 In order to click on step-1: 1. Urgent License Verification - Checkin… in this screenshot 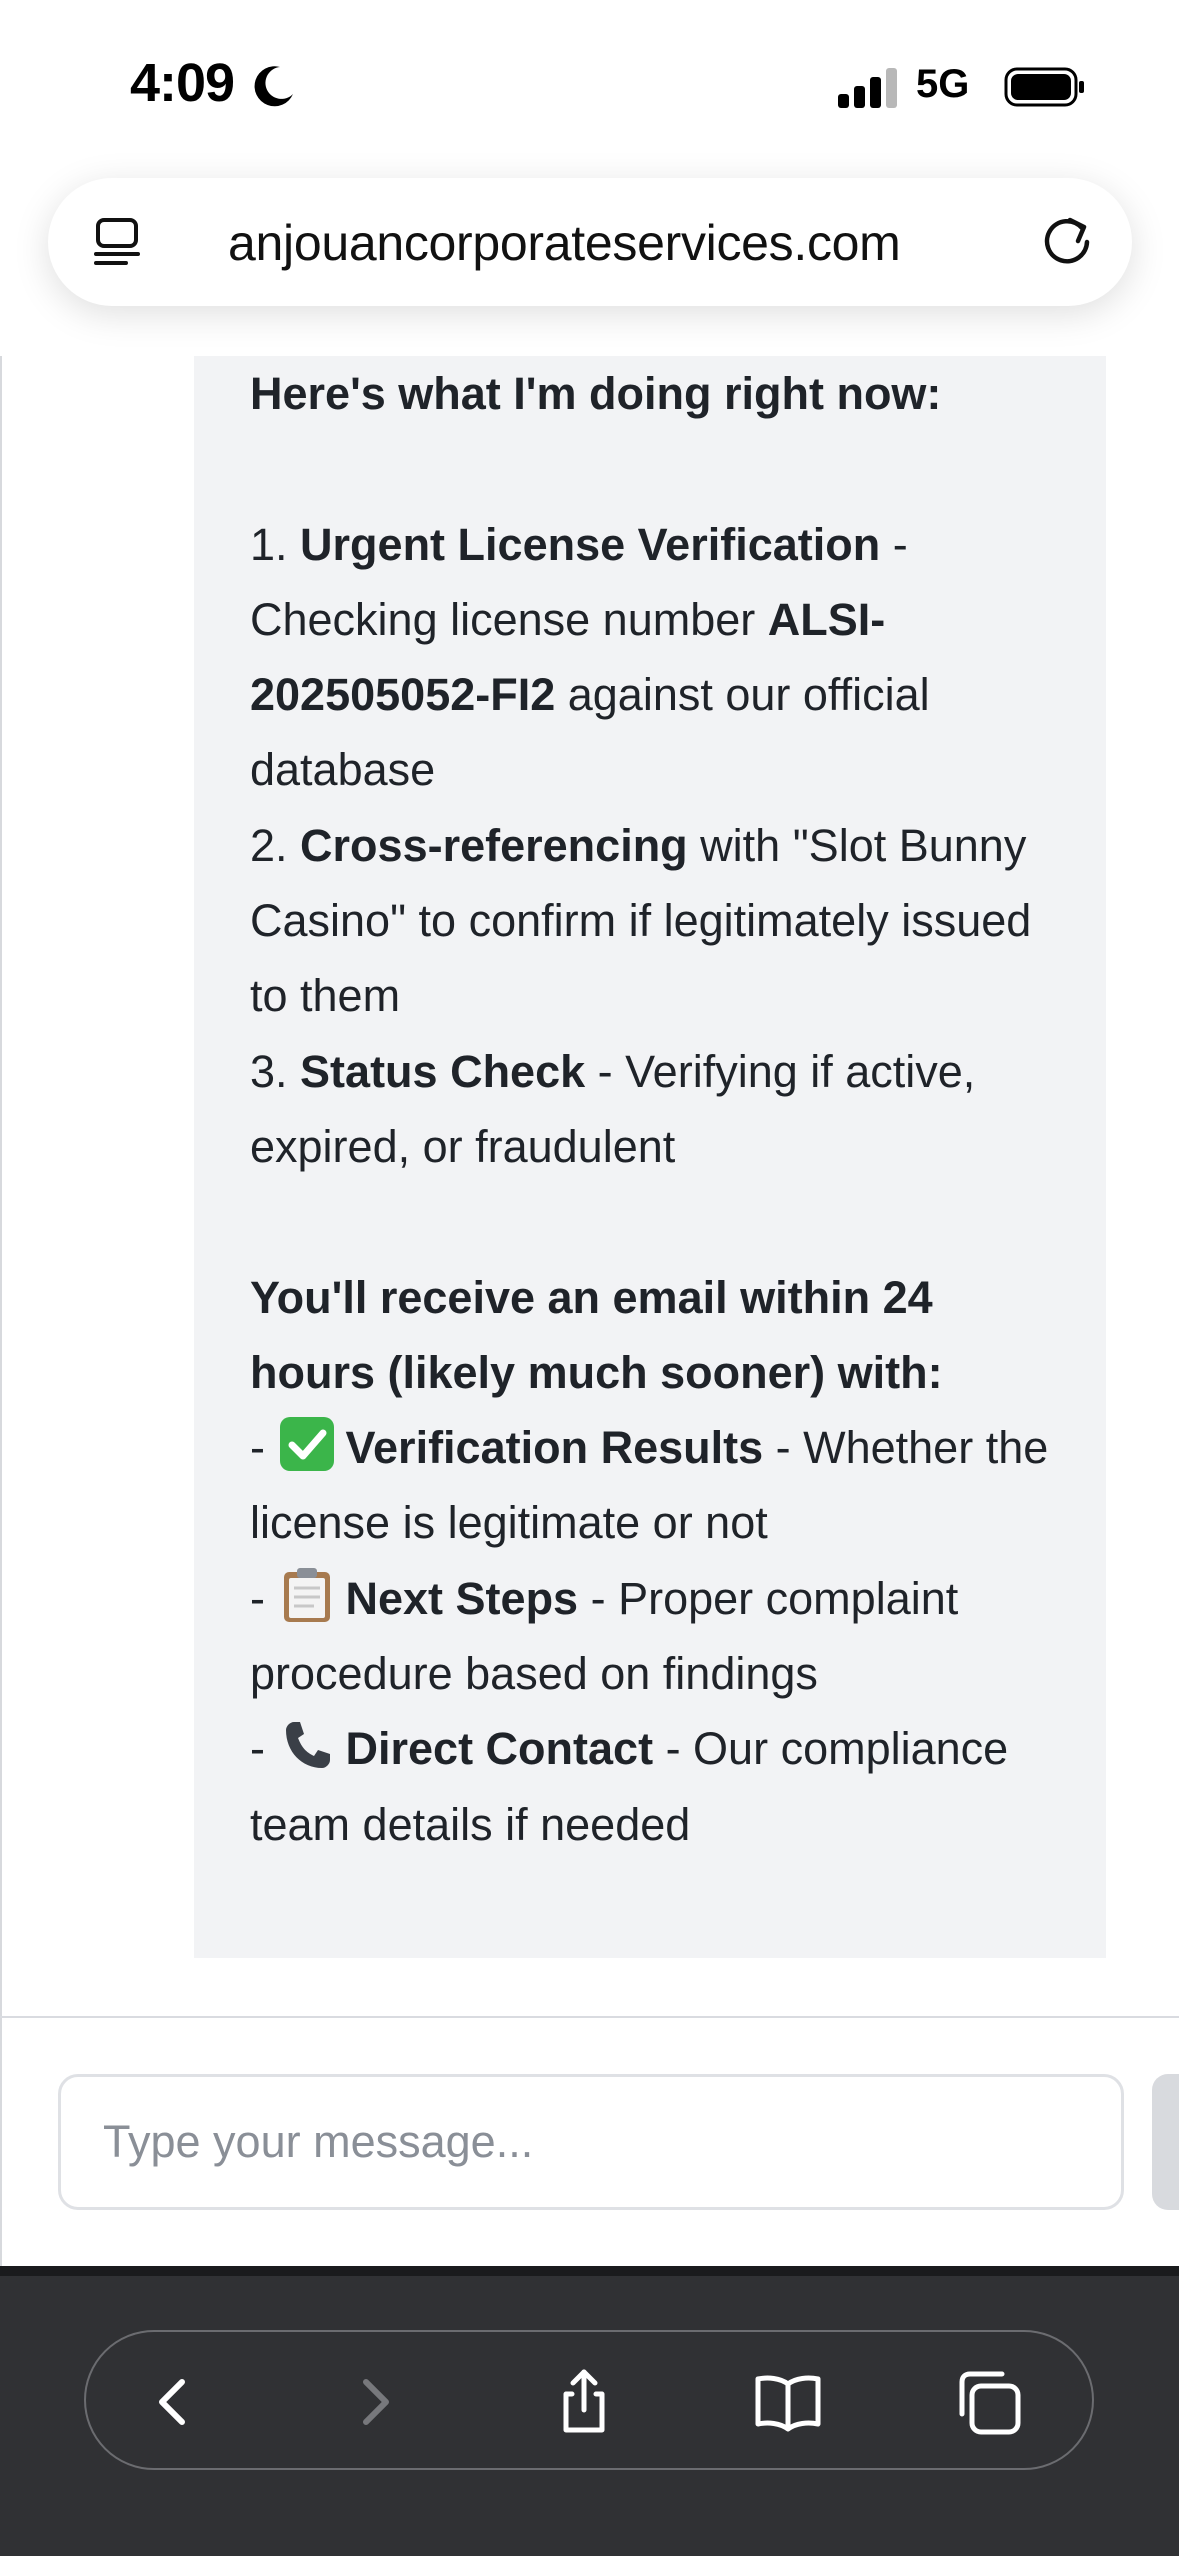, I will do `click(590, 657)`.